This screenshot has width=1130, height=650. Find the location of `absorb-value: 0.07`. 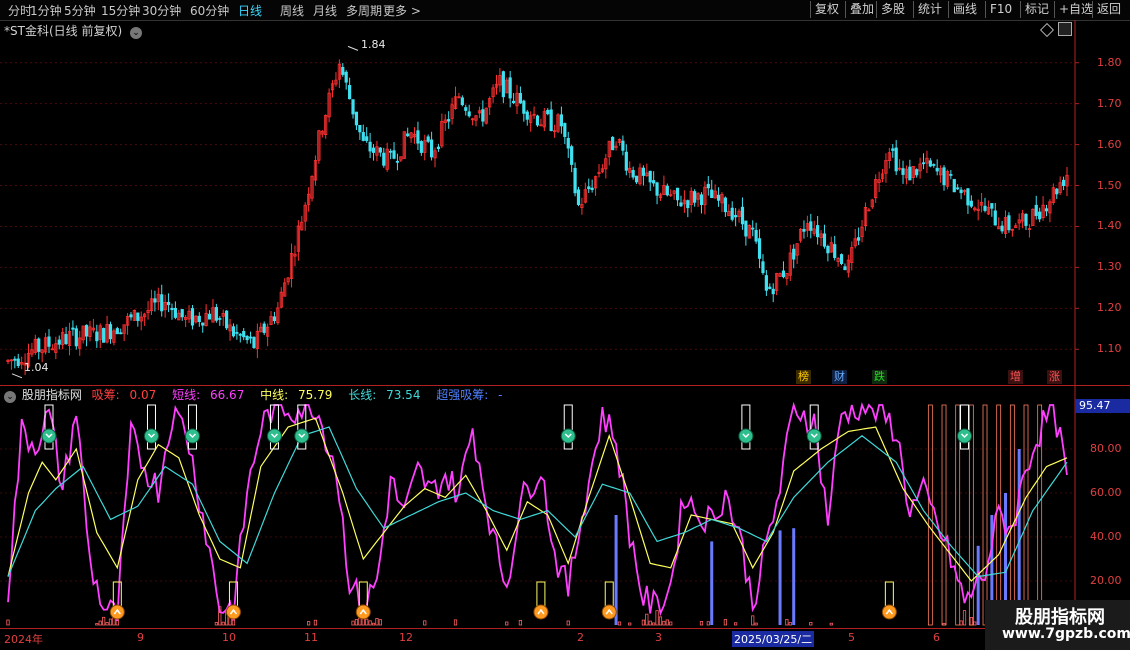

absorb-value: 0.07 is located at coordinates (143, 395).